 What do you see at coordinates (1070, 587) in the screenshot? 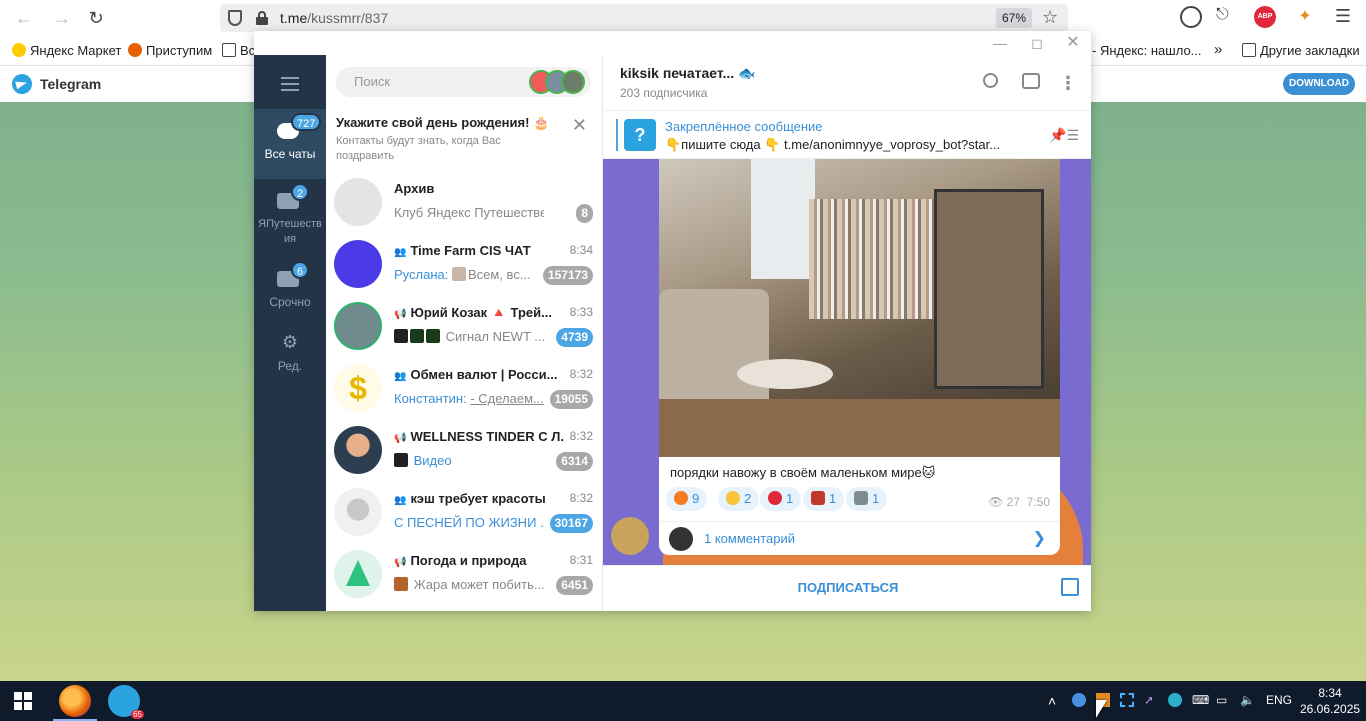
I see `gift-icon` at bounding box center [1070, 587].